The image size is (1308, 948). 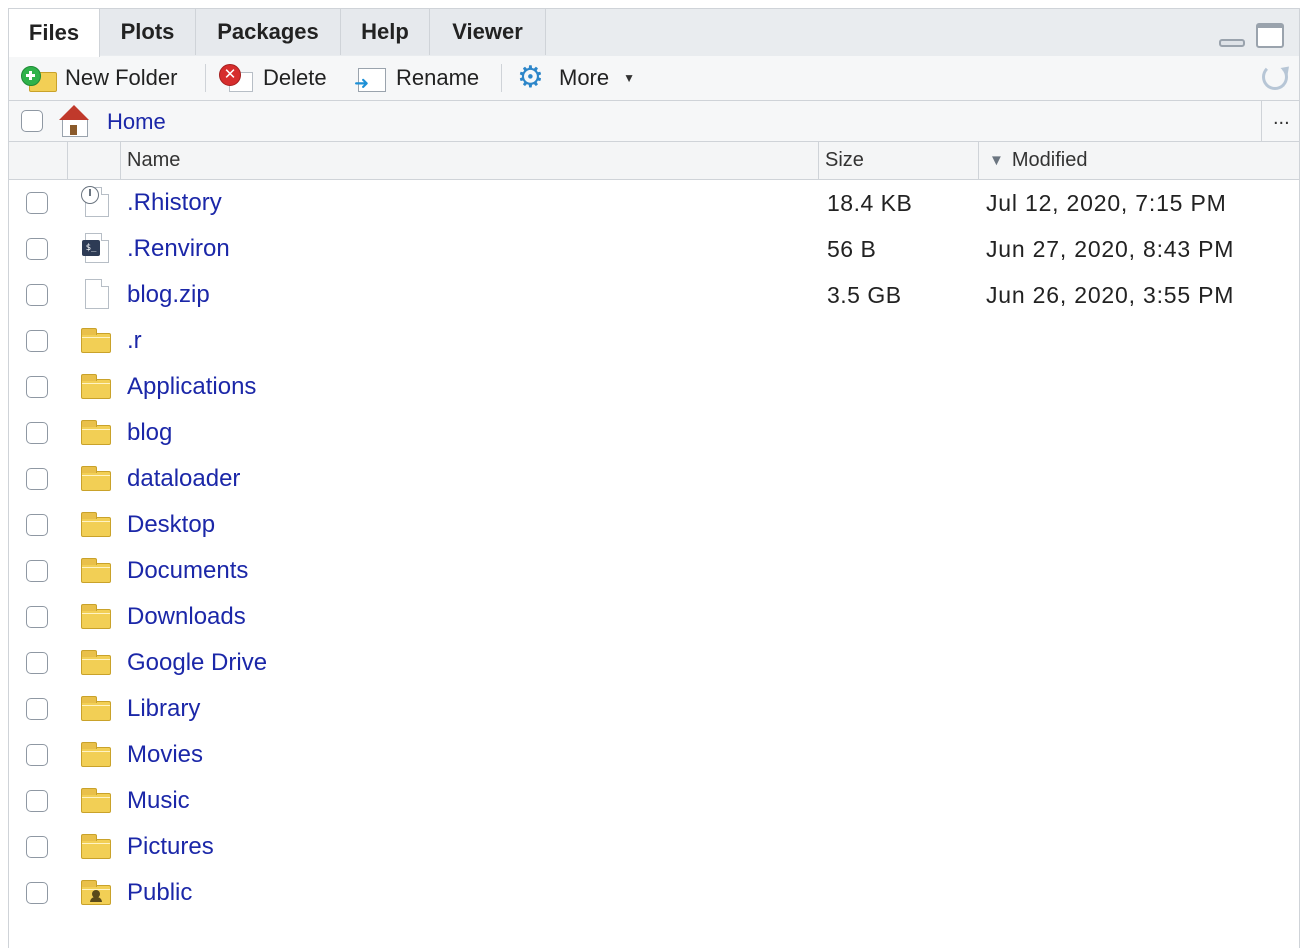 I want to click on new-folder-icon, so click(x=39, y=78).